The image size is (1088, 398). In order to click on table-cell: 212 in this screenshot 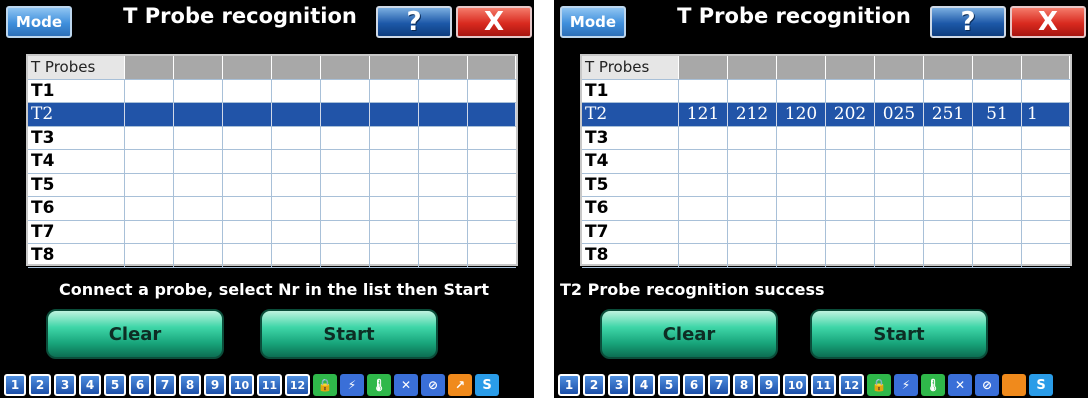, I will do `click(752, 114)`.